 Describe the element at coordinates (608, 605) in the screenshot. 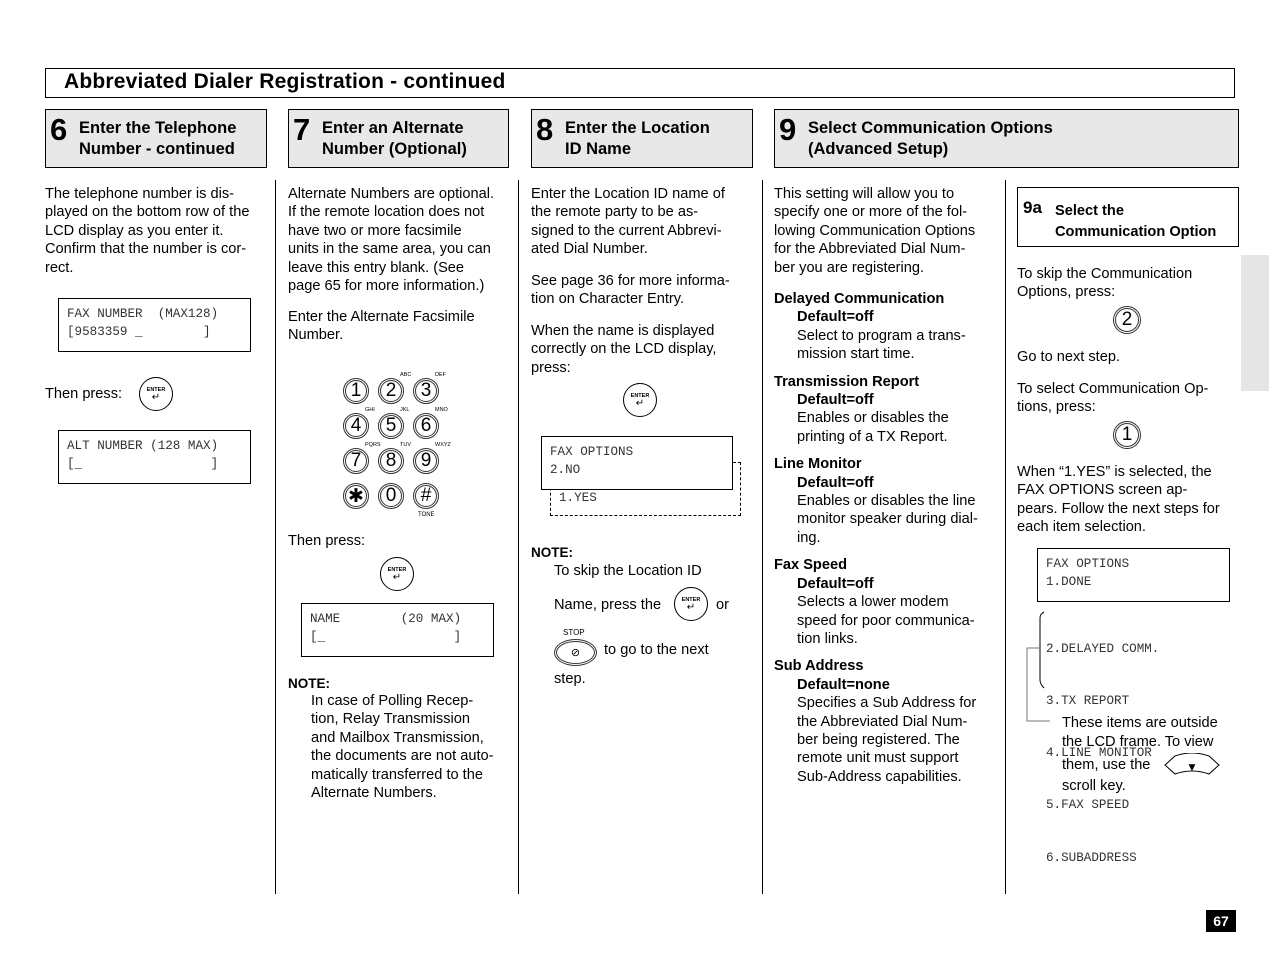

I see `note-text: Name, press the` at that location.